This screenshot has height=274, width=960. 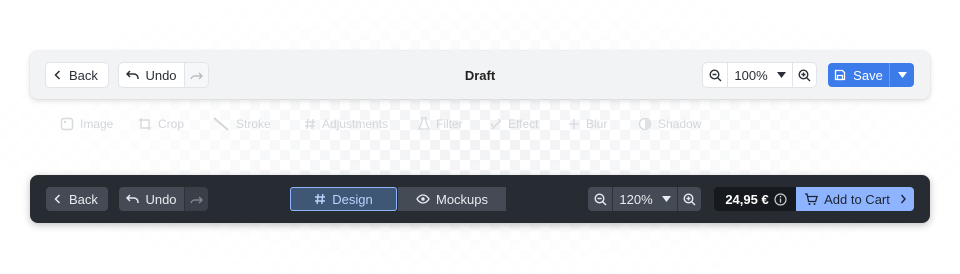 I want to click on zoom-control: 100%, so click(x=759, y=75).